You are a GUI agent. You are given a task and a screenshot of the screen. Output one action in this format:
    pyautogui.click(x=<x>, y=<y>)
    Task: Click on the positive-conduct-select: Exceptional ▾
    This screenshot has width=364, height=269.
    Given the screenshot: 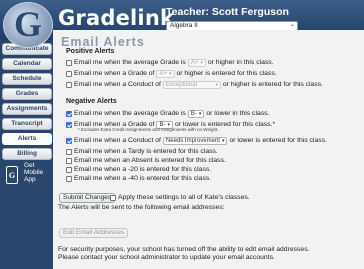 What is the action you would take?
    pyautogui.click(x=191, y=84)
    